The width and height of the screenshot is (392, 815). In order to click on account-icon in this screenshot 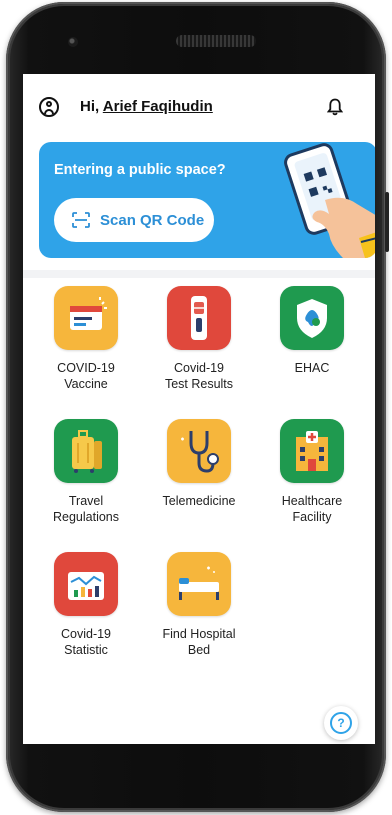, I will do `click(49, 107)`.